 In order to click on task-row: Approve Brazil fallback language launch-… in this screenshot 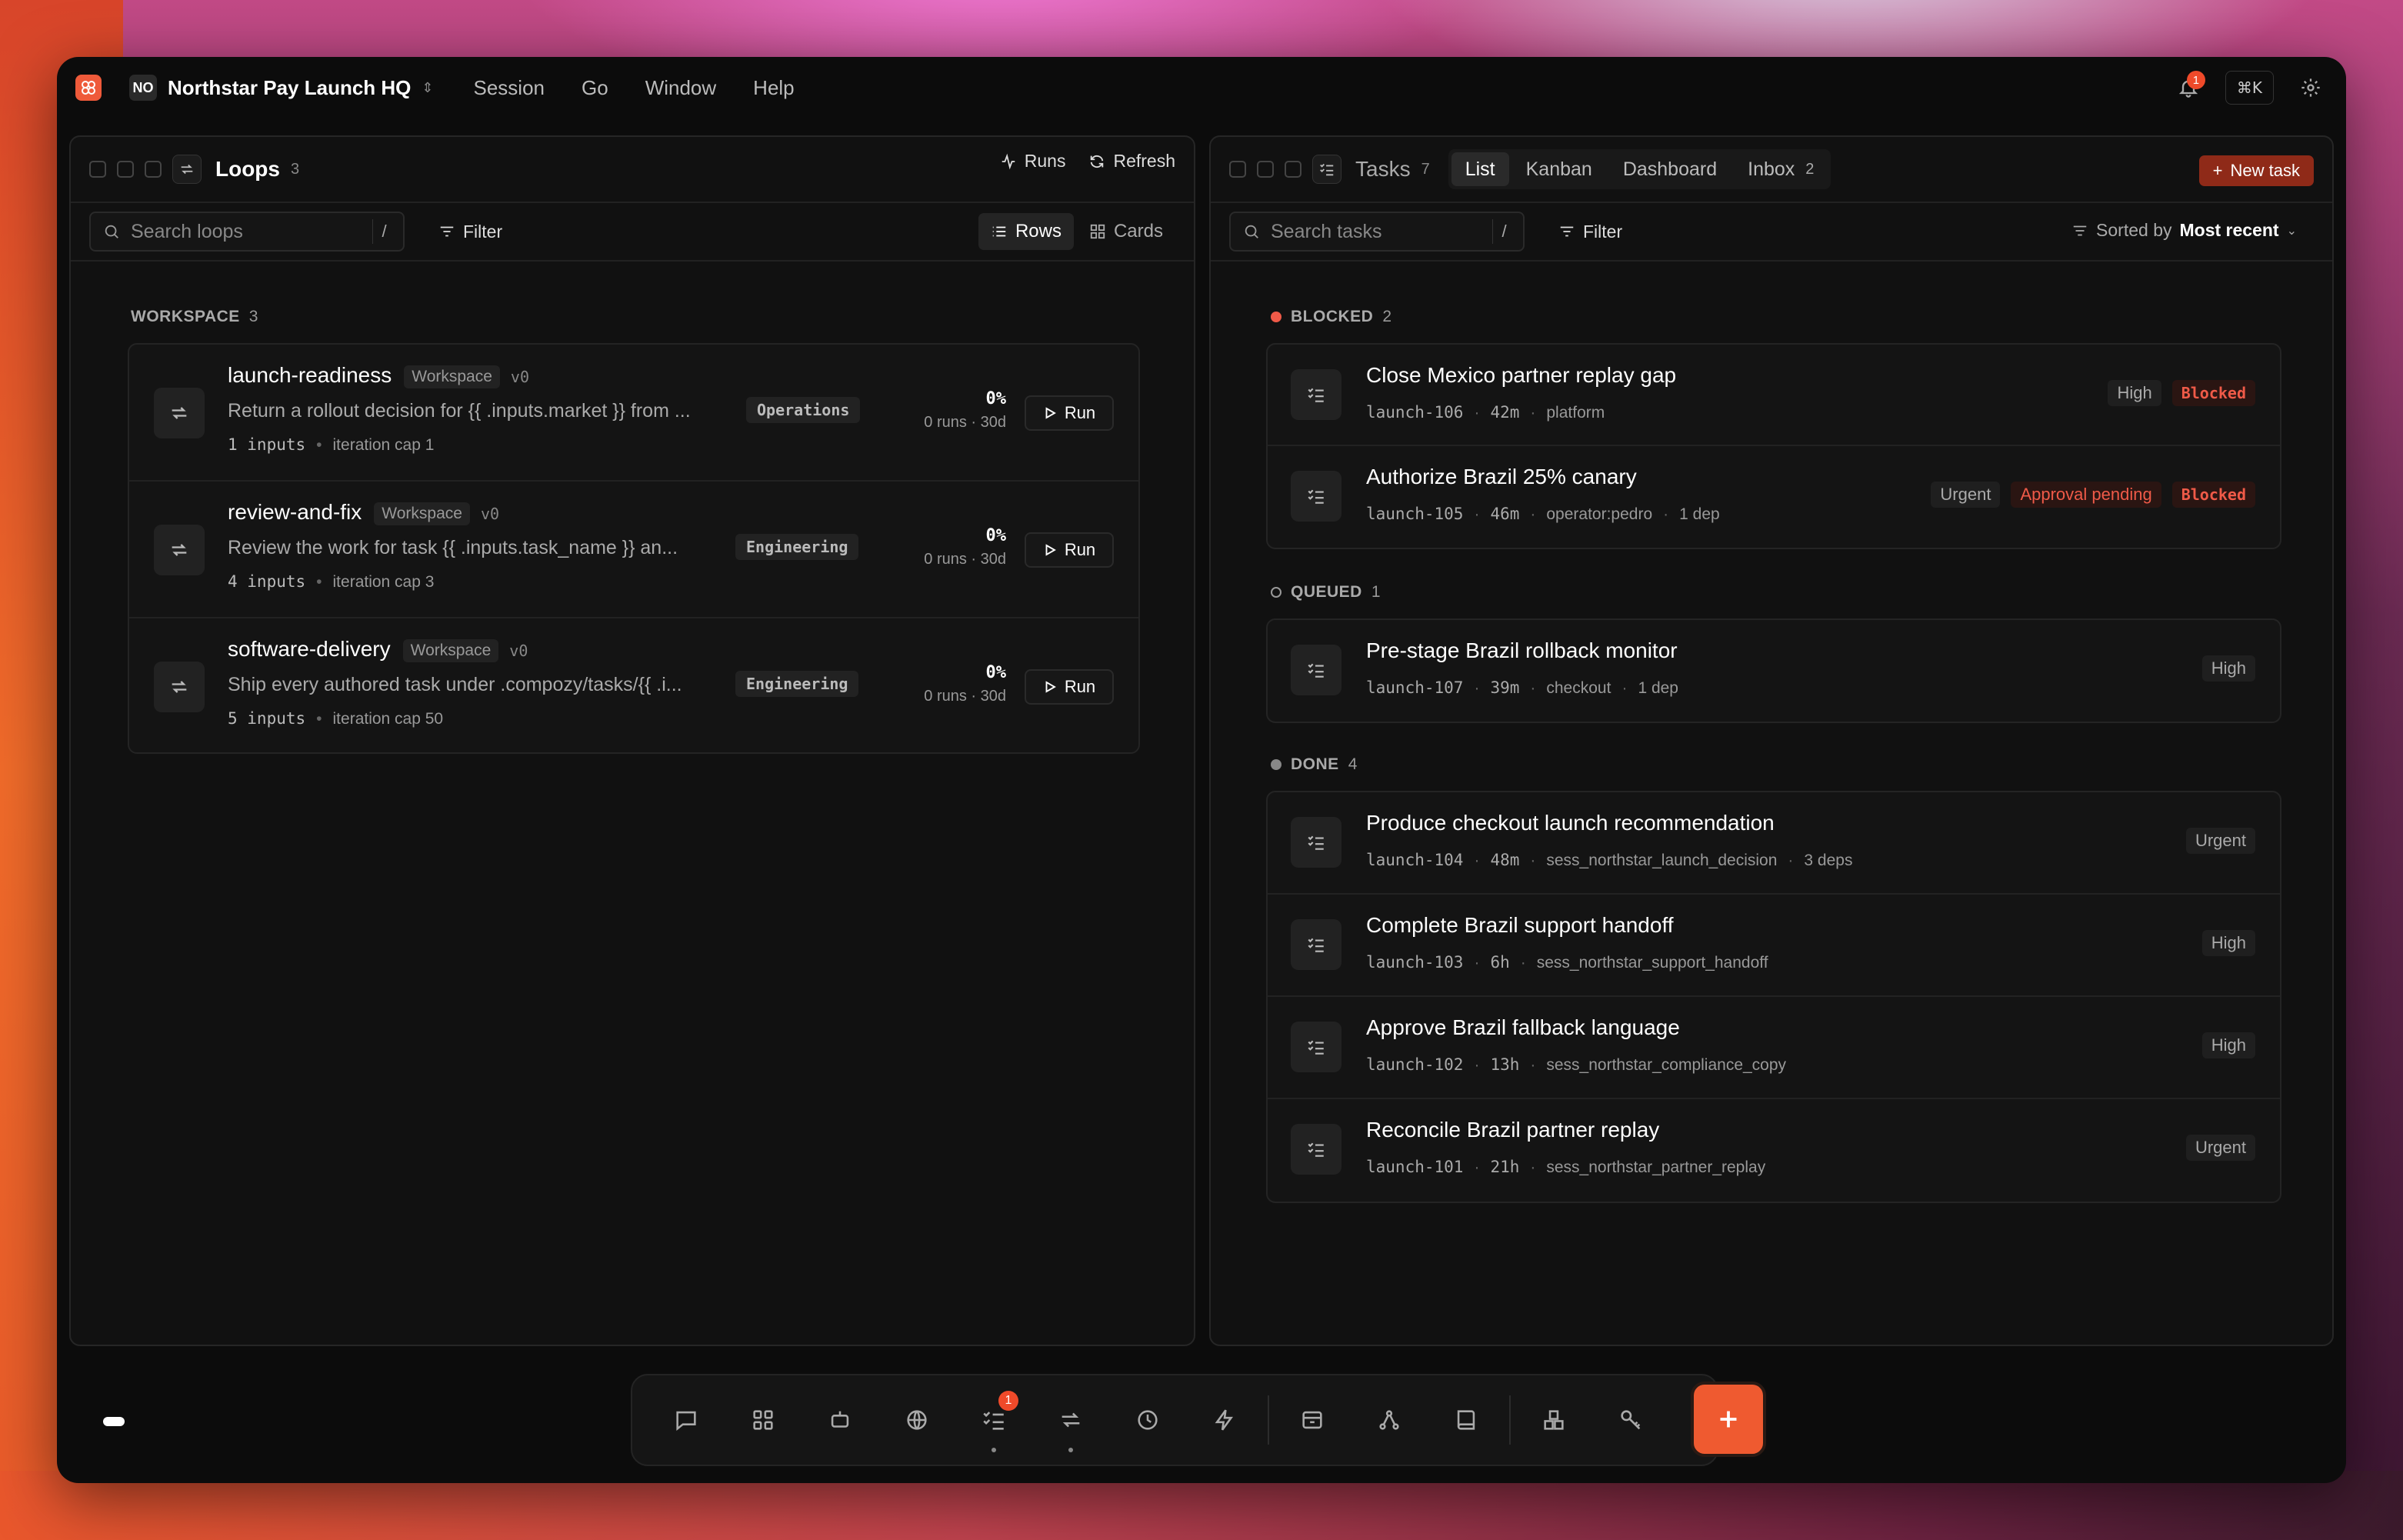, I will do `click(1774, 1048)`.